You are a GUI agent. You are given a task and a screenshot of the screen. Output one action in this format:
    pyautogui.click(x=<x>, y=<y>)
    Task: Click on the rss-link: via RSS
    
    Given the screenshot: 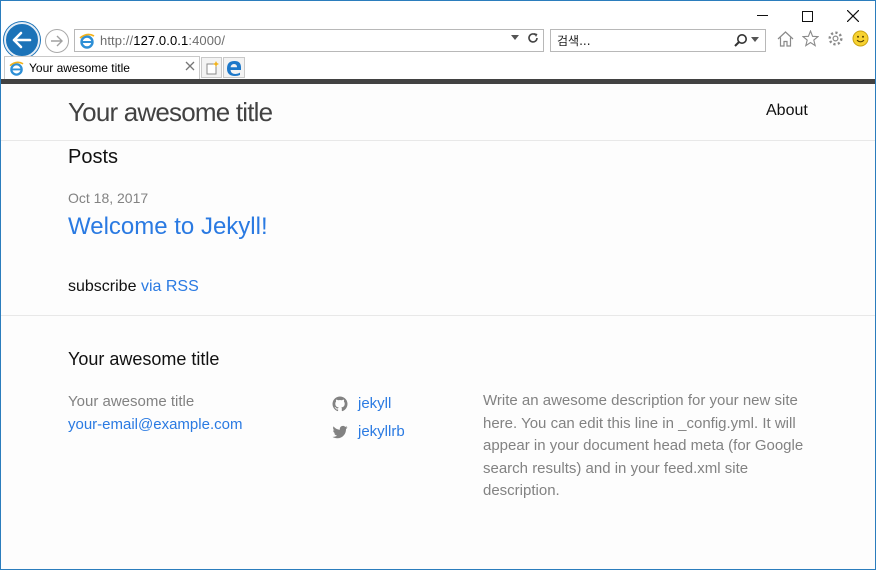 What is the action you would take?
    pyautogui.click(x=170, y=286)
    